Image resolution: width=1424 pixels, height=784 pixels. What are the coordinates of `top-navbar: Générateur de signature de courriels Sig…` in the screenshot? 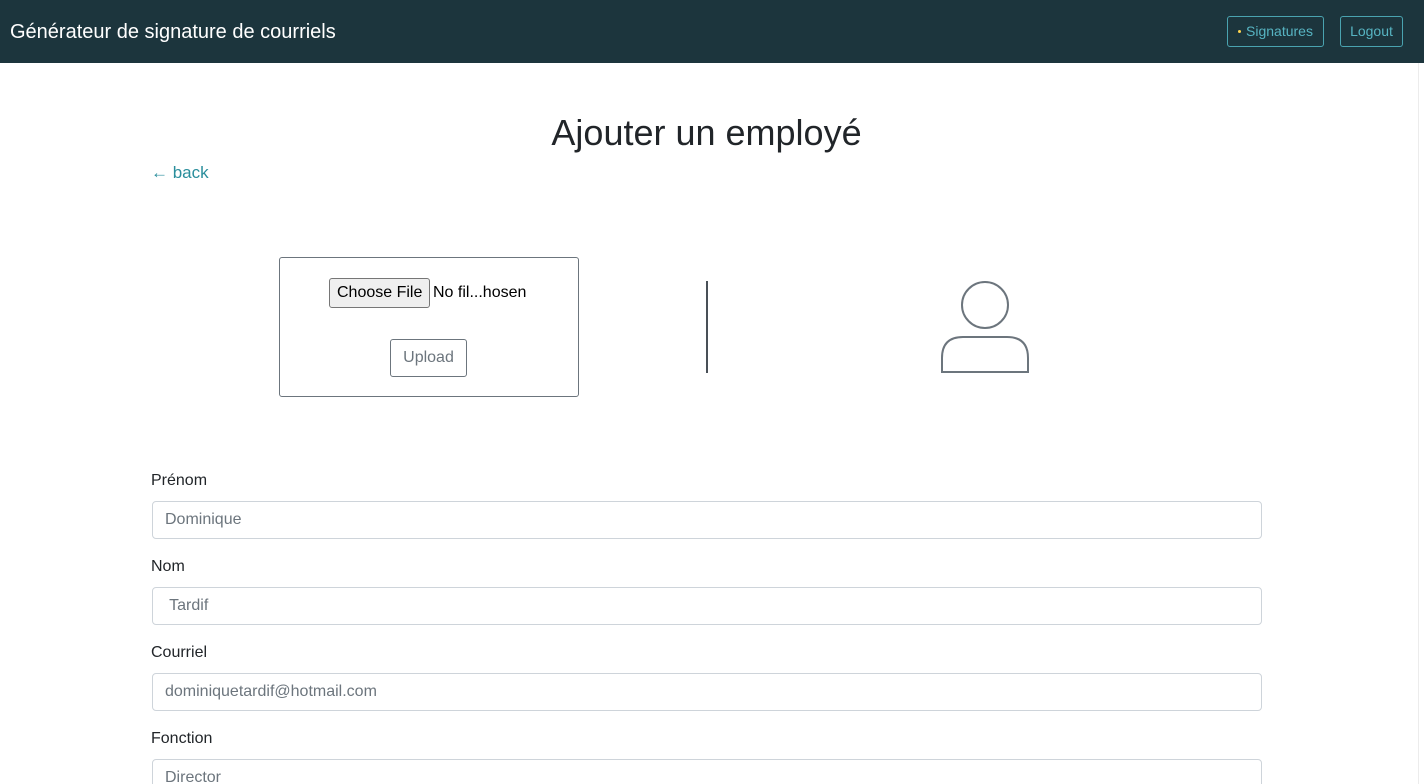 It's located at (712, 31).